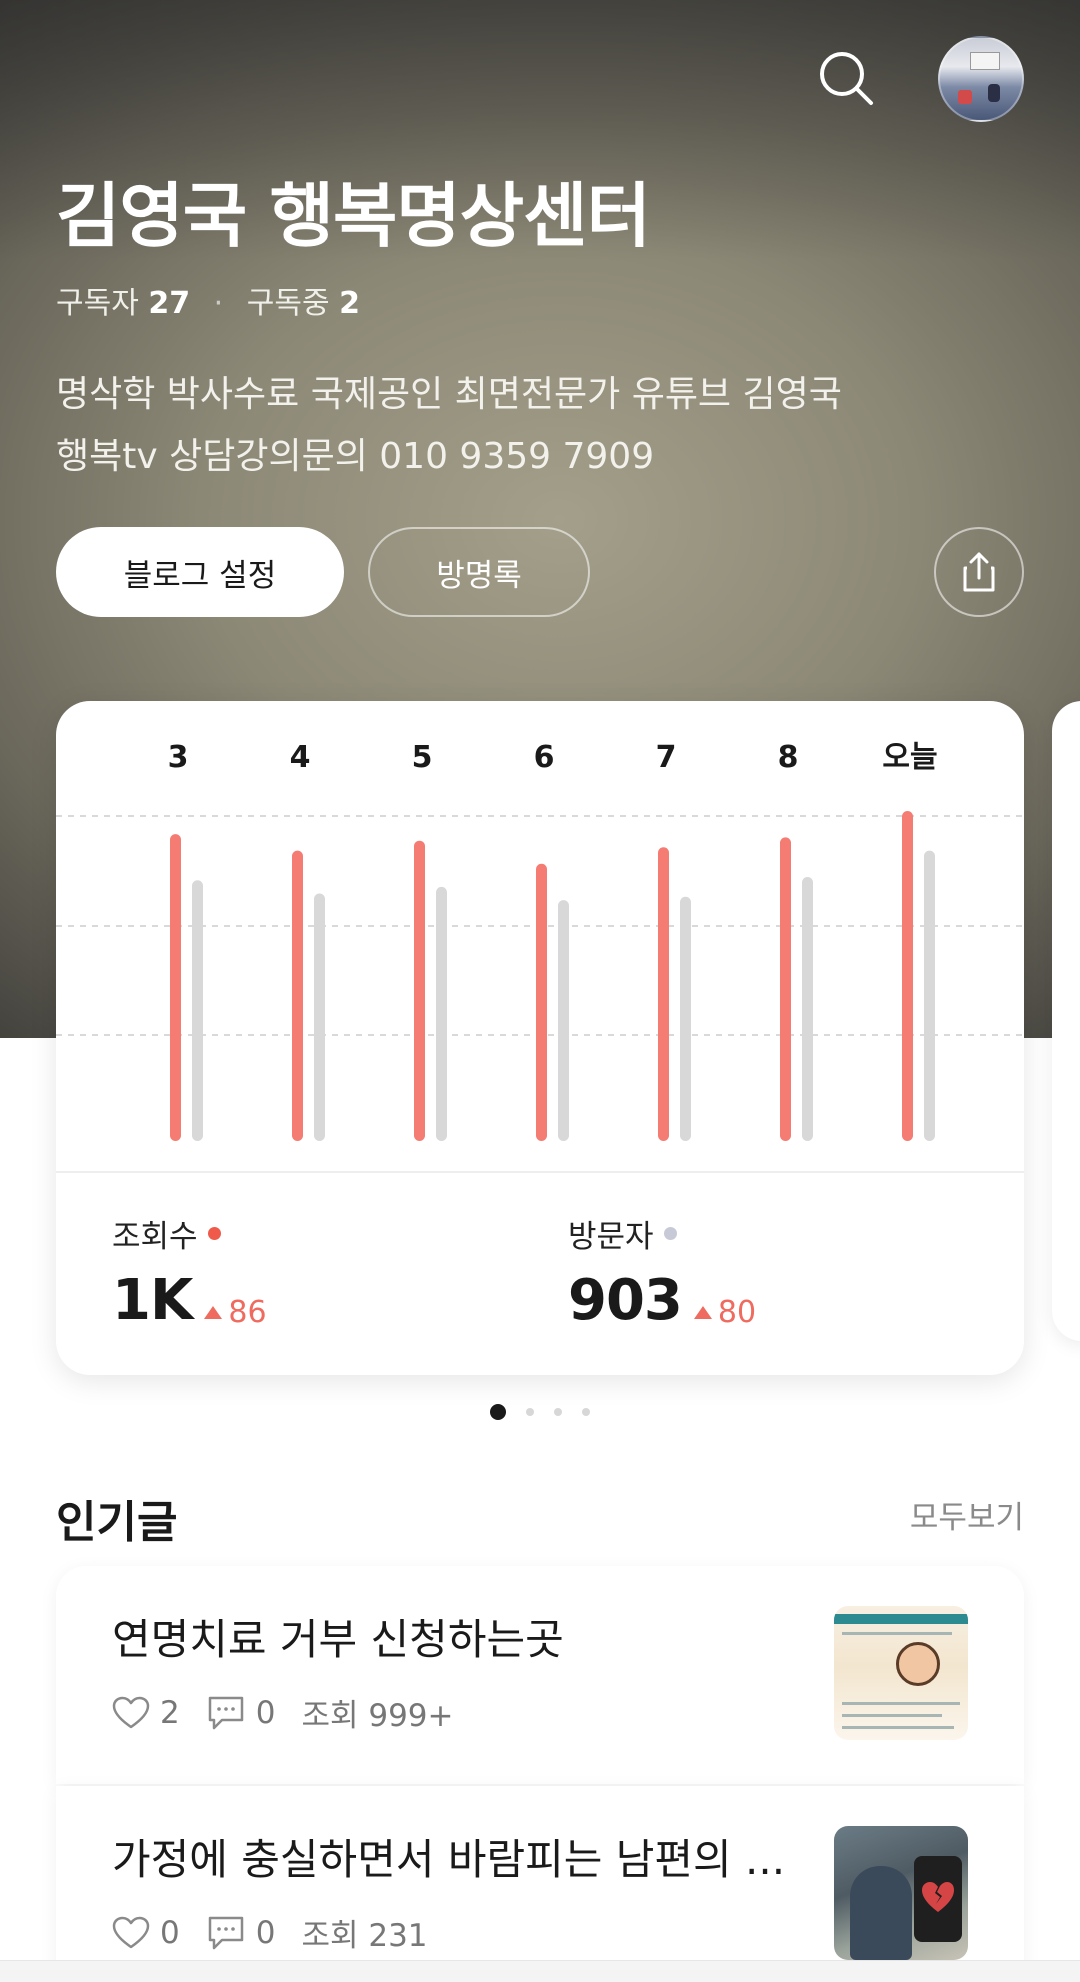 This screenshot has width=1080, height=1982. I want to click on avatar, so click(981, 79).